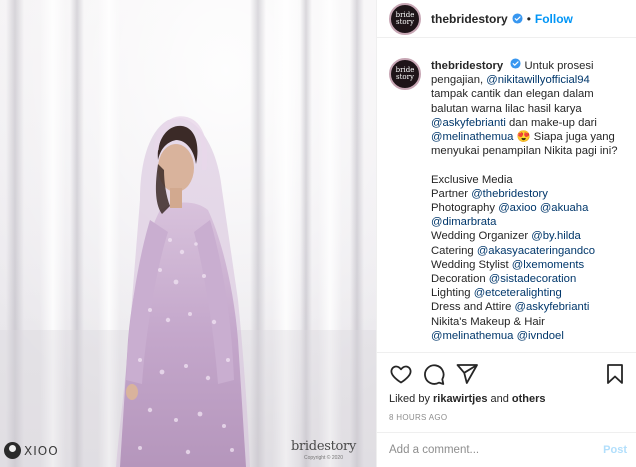 The image size is (636, 467). Describe the element at coordinates (538, 80) in the screenshot. I see `mention-link: @nikitawillyofficial94` at that location.